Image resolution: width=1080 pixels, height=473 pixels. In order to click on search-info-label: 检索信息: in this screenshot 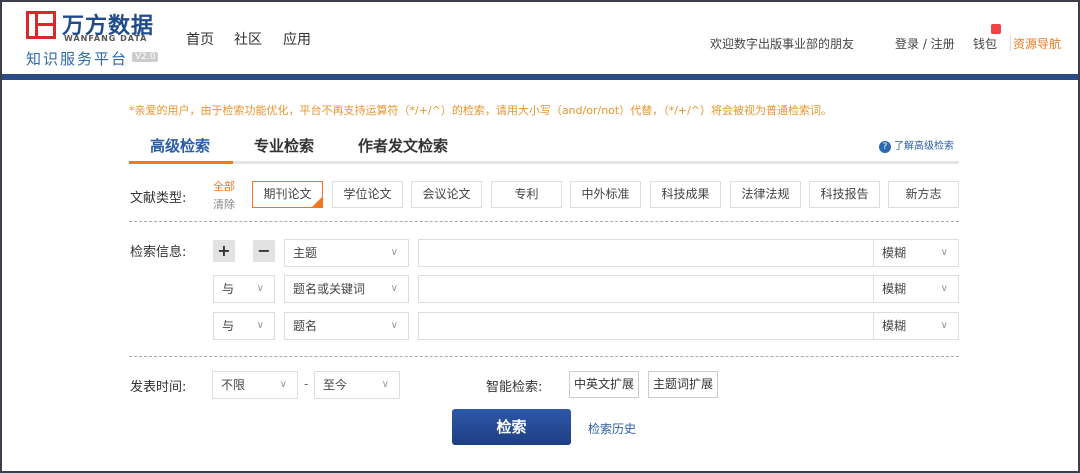, I will do `click(158, 252)`.